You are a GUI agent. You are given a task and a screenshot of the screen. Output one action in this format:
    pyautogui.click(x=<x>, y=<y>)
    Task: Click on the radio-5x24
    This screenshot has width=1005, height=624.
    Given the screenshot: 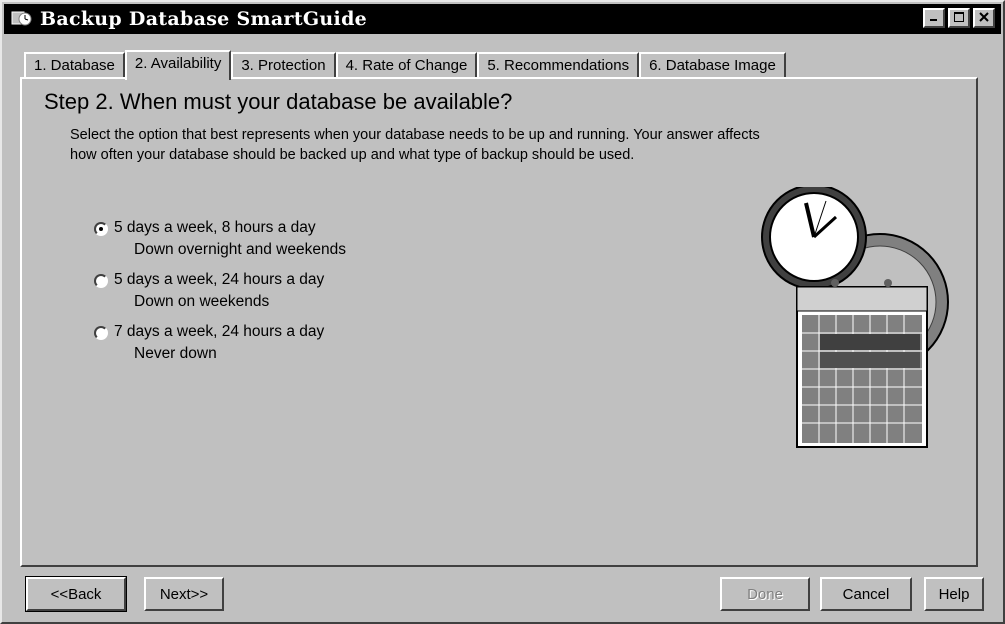 What is the action you would take?
    pyautogui.click(x=101, y=281)
    